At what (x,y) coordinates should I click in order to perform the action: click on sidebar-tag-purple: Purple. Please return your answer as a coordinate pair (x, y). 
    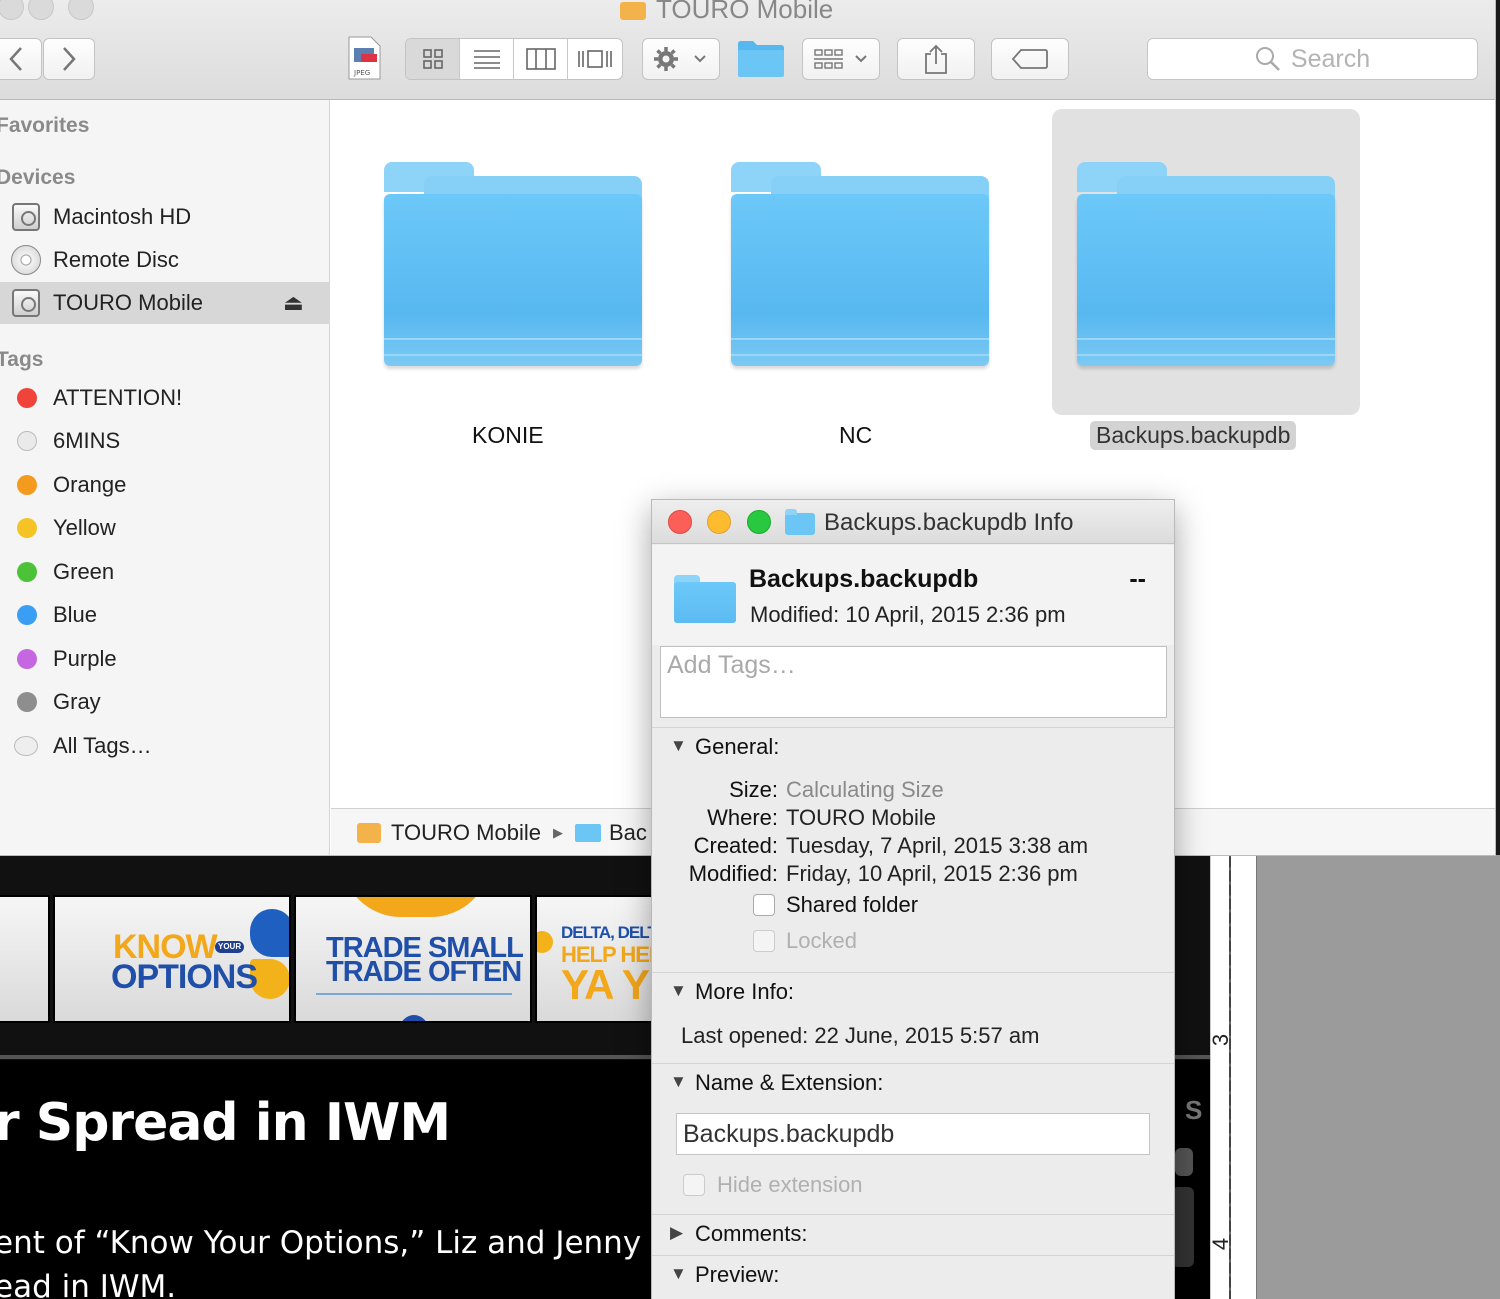
    Looking at the image, I should click on (165, 659).